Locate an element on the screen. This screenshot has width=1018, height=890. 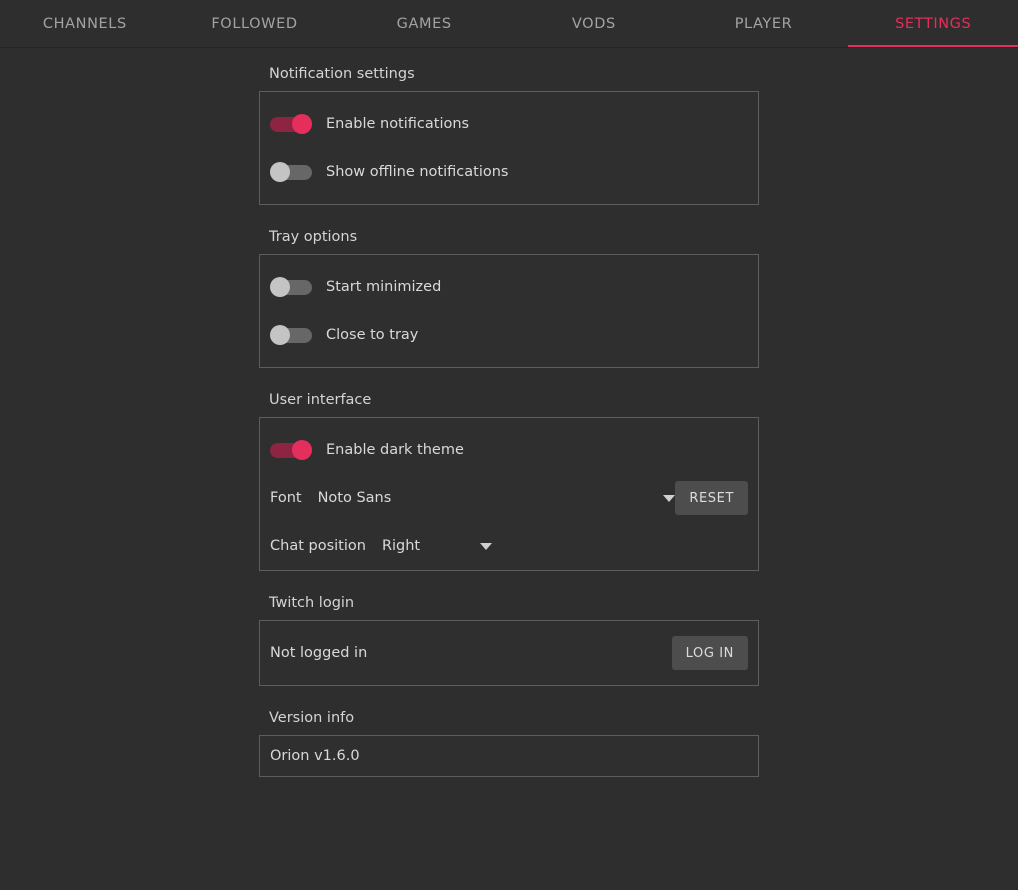
close-to-tray-row: Close to tray is located at coordinates (509, 335).